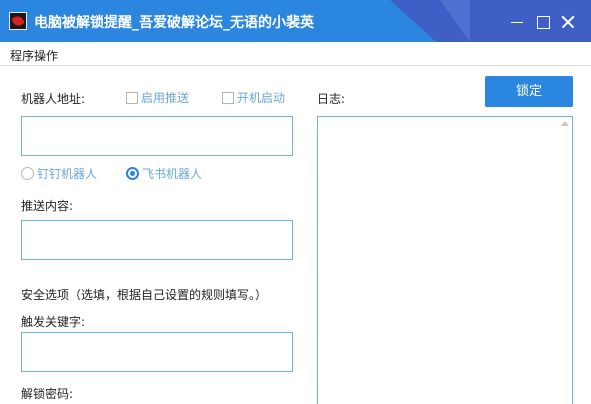 The height and width of the screenshot is (404, 591). Describe the element at coordinates (543, 22) in the screenshot. I see `maximize-icon` at that location.